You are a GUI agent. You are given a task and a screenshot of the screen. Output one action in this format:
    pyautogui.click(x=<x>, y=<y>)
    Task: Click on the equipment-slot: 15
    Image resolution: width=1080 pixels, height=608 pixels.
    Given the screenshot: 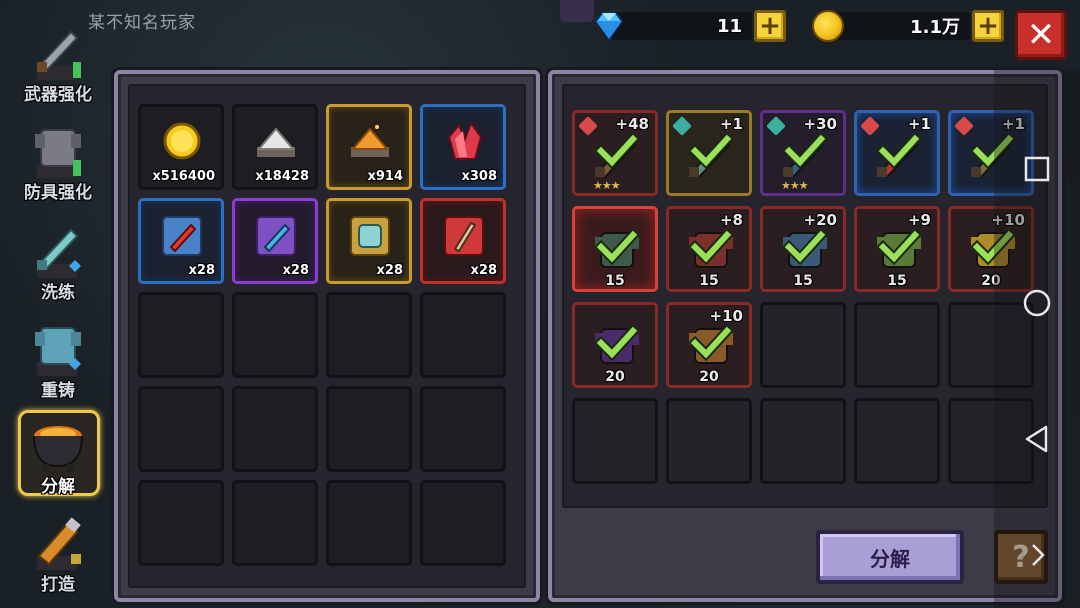 What is the action you would take?
    pyautogui.click(x=615, y=249)
    